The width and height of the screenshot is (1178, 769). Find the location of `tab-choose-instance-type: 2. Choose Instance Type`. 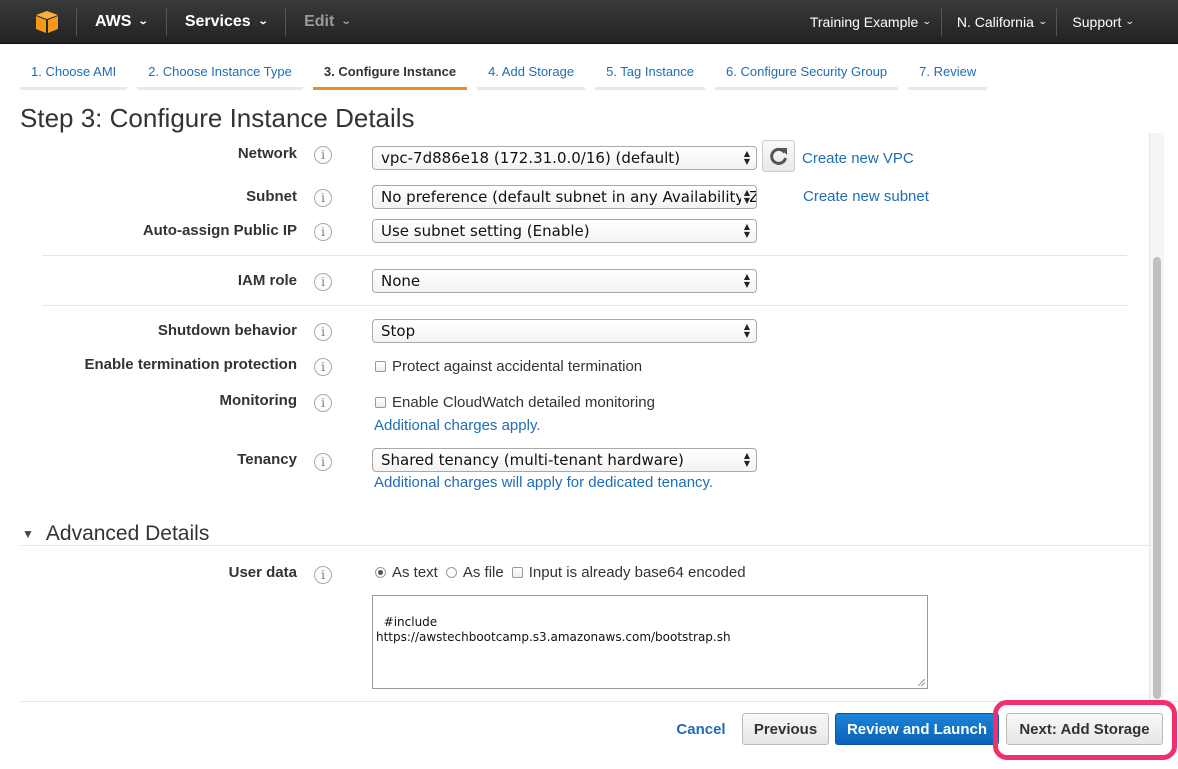

tab-choose-instance-type: 2. Choose Instance Type is located at coordinates (220, 74).